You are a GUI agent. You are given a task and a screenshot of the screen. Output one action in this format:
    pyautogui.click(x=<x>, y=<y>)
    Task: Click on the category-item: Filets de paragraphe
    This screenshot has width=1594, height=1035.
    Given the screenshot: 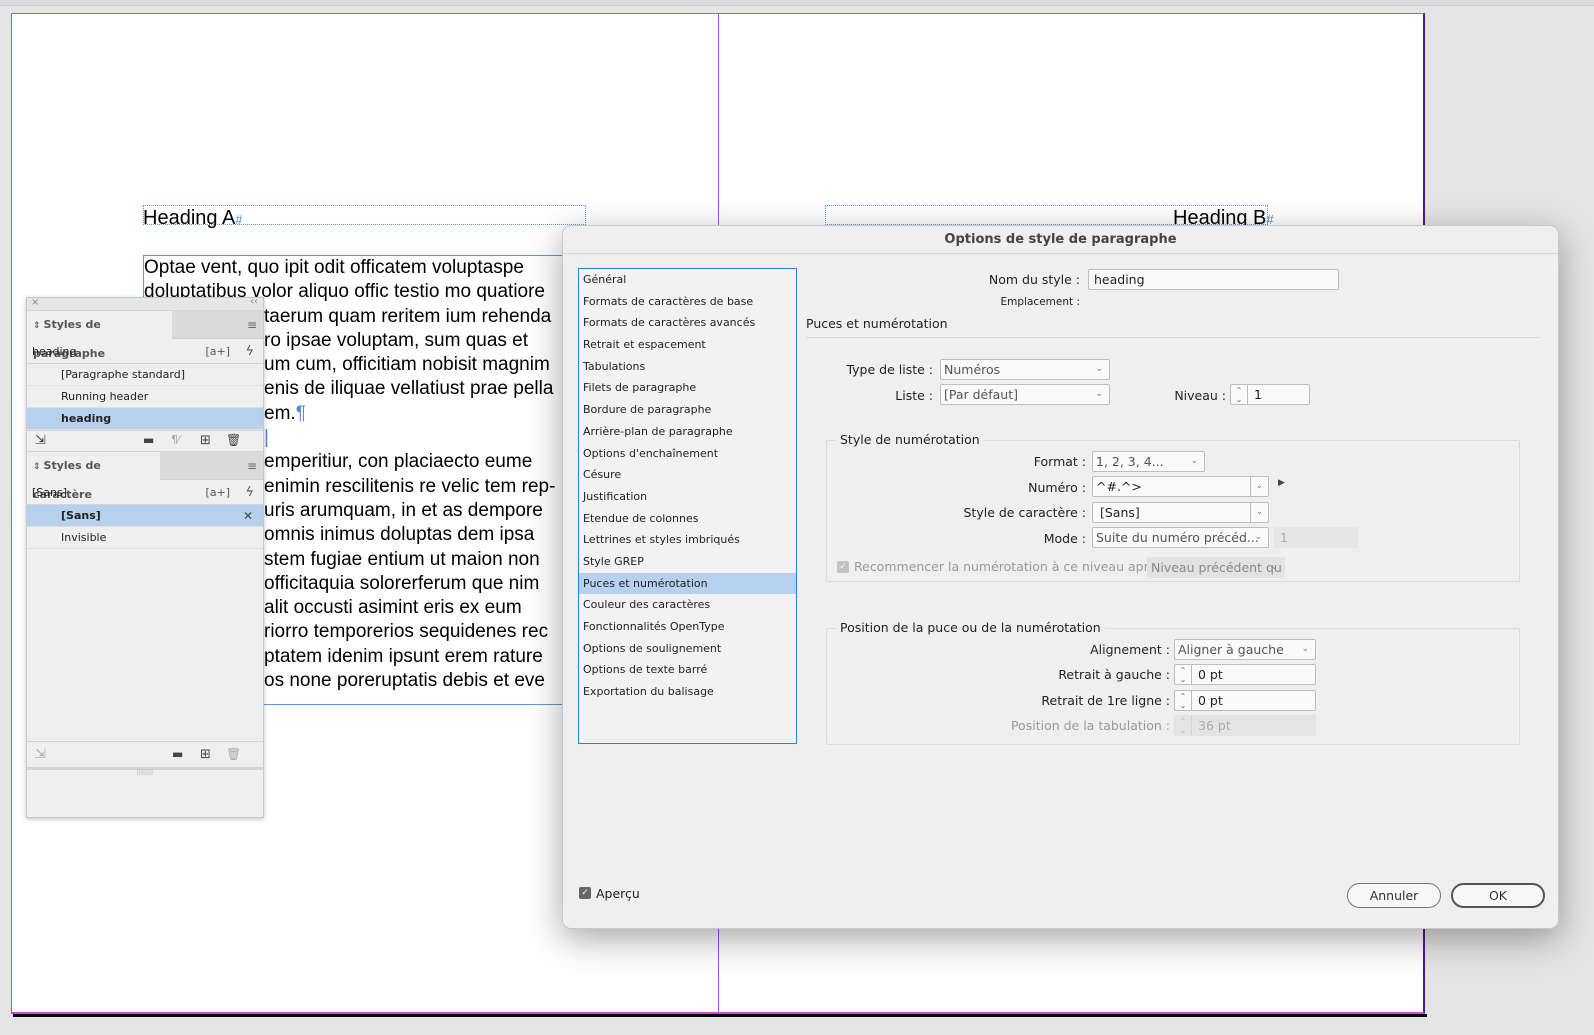 What is the action you would take?
    pyautogui.click(x=687, y=388)
    